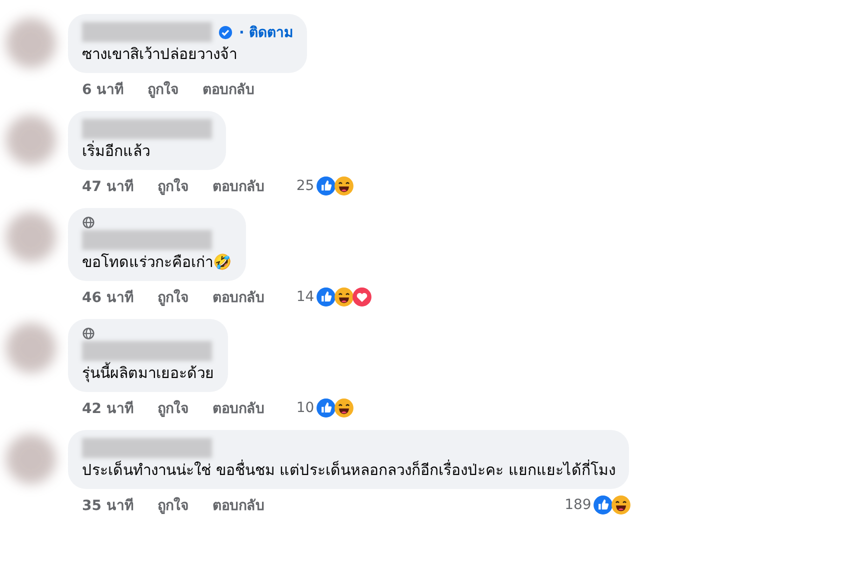 Image resolution: width=858 pixels, height=564 pixels. Describe the element at coordinates (108, 505) in the screenshot. I see `comment-time: 35 นาที` at that location.